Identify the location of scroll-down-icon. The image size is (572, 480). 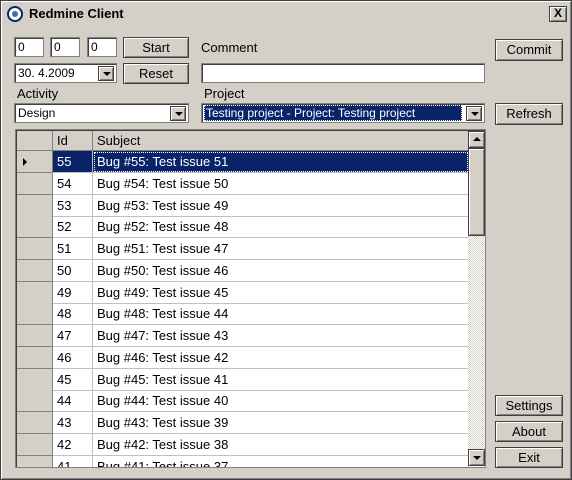
(476, 457).